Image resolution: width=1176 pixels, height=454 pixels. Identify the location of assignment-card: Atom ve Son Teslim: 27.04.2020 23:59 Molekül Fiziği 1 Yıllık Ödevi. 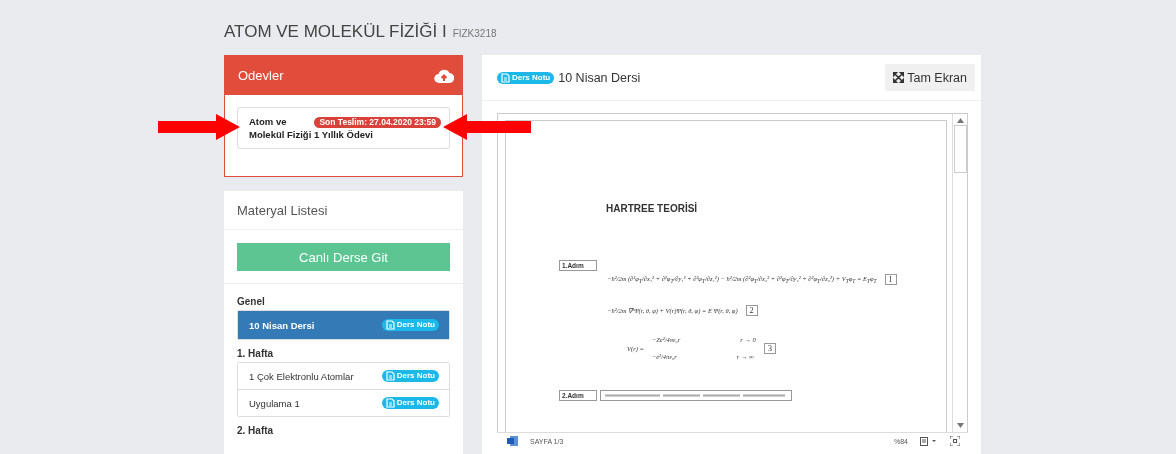
(343, 128).